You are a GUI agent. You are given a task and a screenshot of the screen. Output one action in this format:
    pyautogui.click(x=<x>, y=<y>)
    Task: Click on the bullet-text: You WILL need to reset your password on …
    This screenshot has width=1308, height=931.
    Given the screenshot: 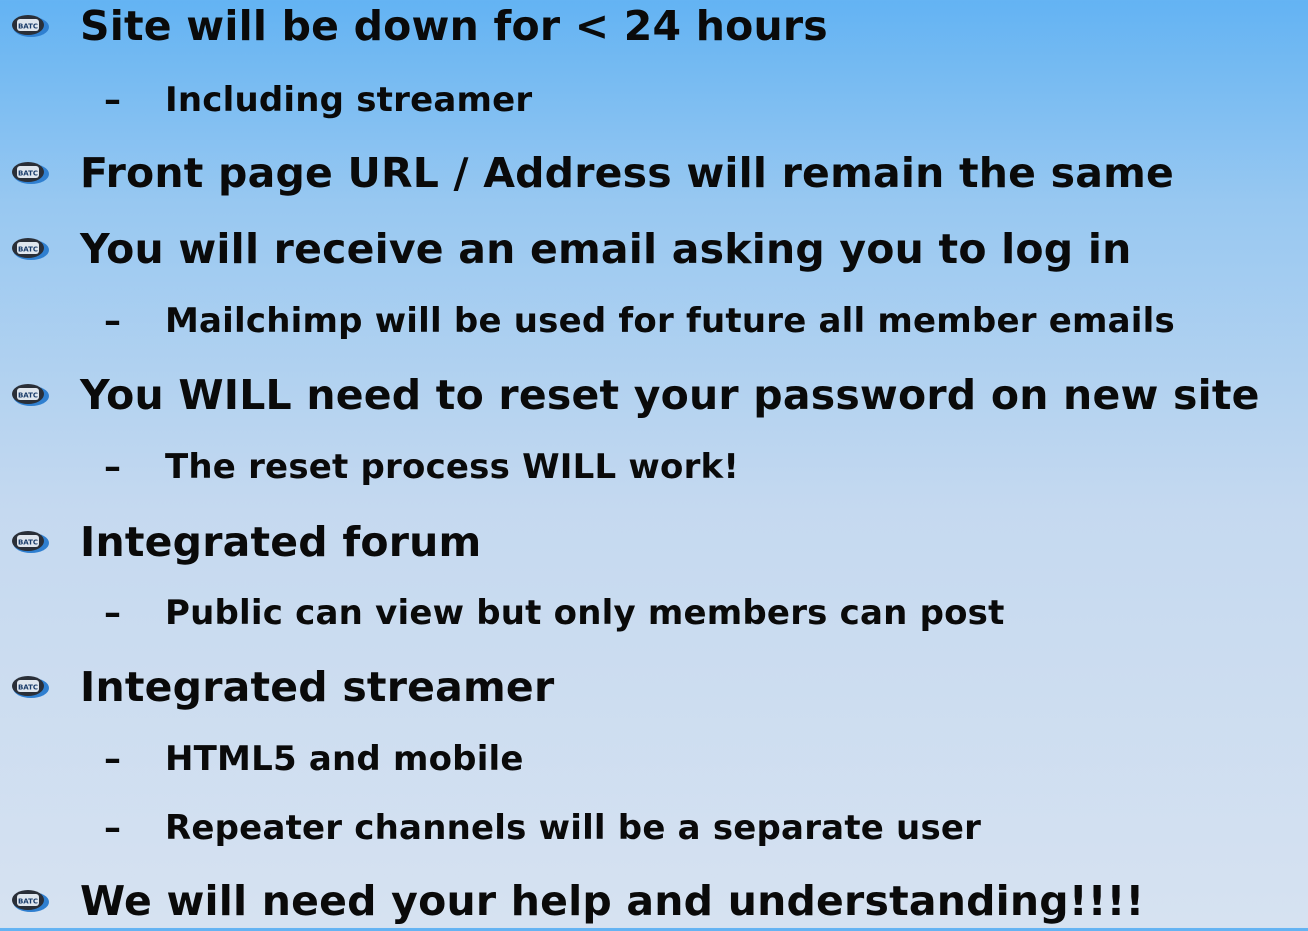 What is the action you would take?
    pyautogui.click(x=670, y=395)
    